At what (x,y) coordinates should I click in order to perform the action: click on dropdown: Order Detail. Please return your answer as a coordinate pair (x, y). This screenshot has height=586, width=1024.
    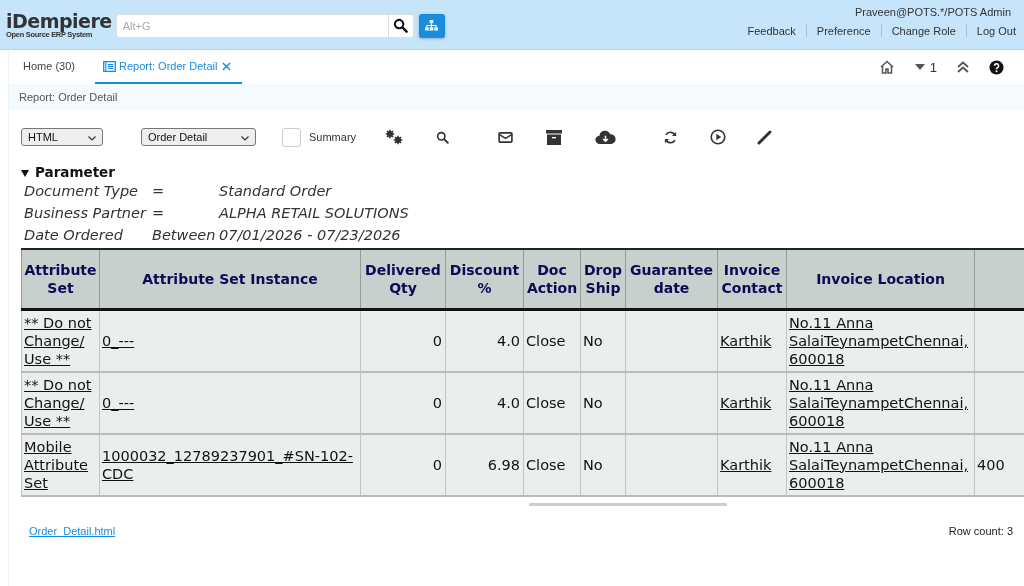
    Looking at the image, I should click on (198, 137).